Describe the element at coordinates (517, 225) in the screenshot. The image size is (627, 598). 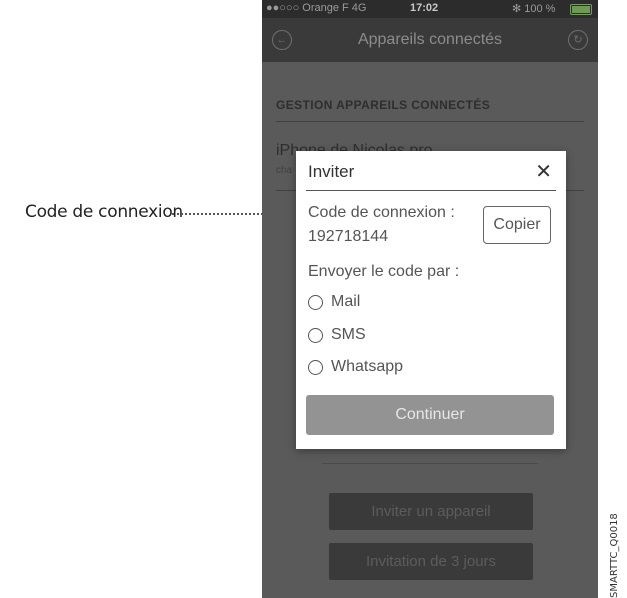
I see `copy-button: Copier` at that location.